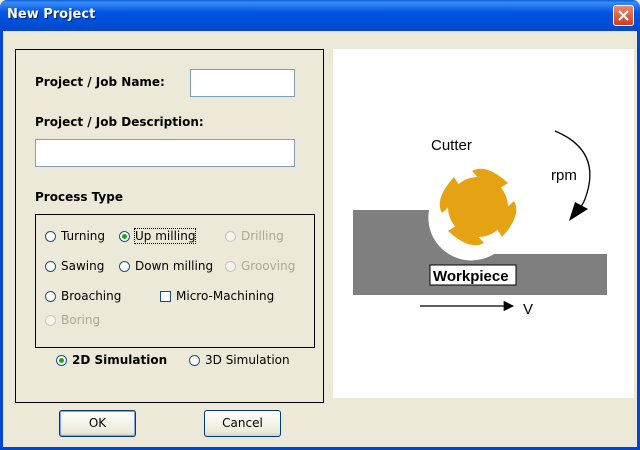 The image size is (640, 450). What do you see at coordinates (91, 296) in the screenshot?
I see `radio-broaching-label: Broaching` at bounding box center [91, 296].